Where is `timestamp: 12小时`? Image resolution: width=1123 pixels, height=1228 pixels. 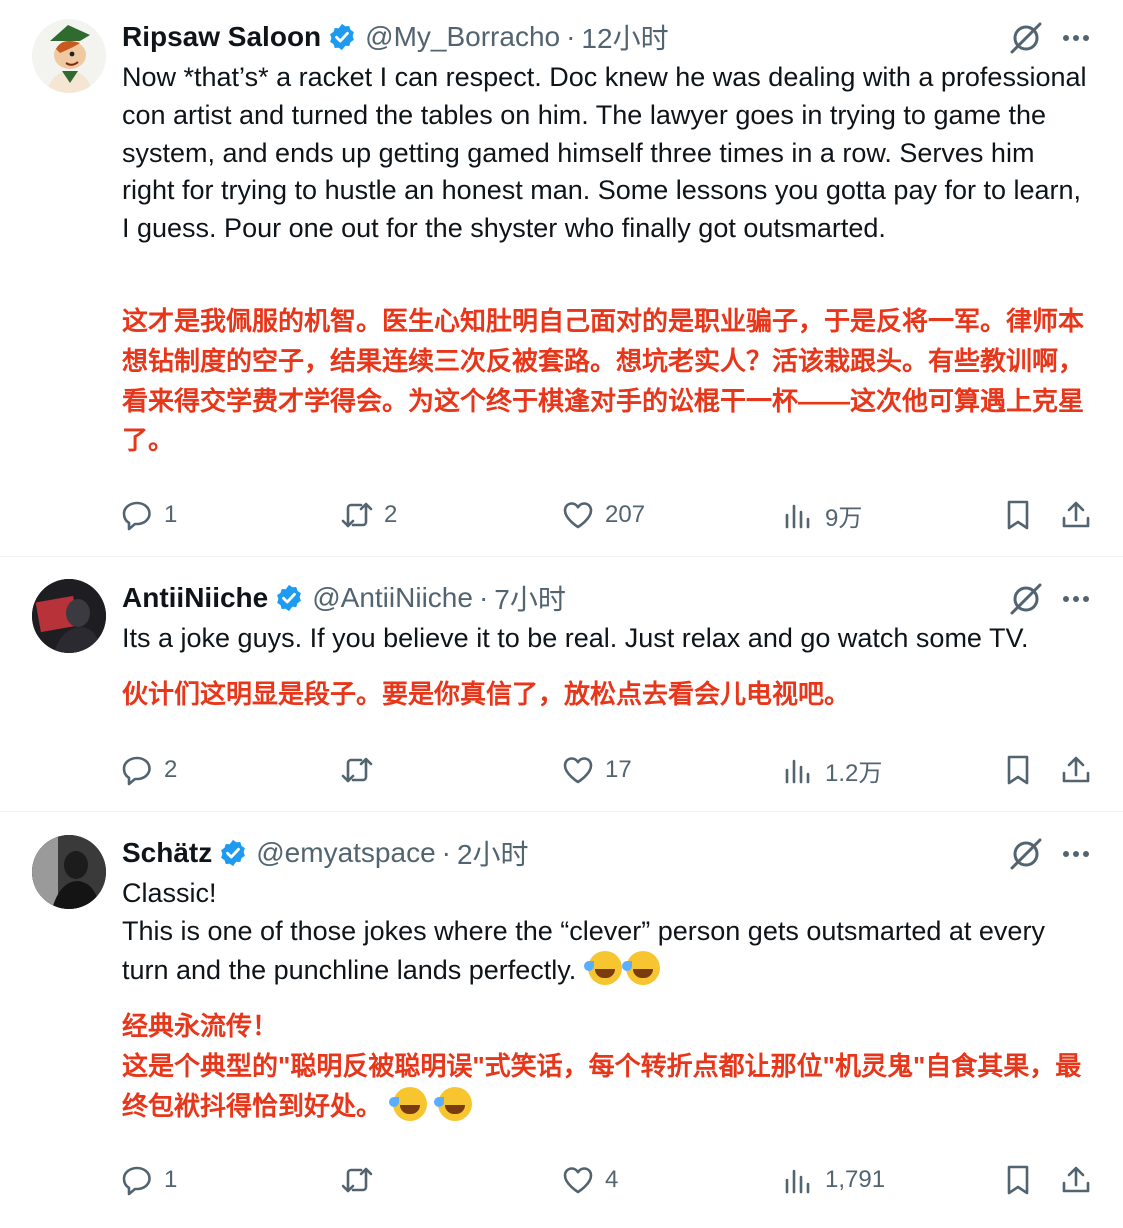 timestamp: 12小时 is located at coordinates (624, 37).